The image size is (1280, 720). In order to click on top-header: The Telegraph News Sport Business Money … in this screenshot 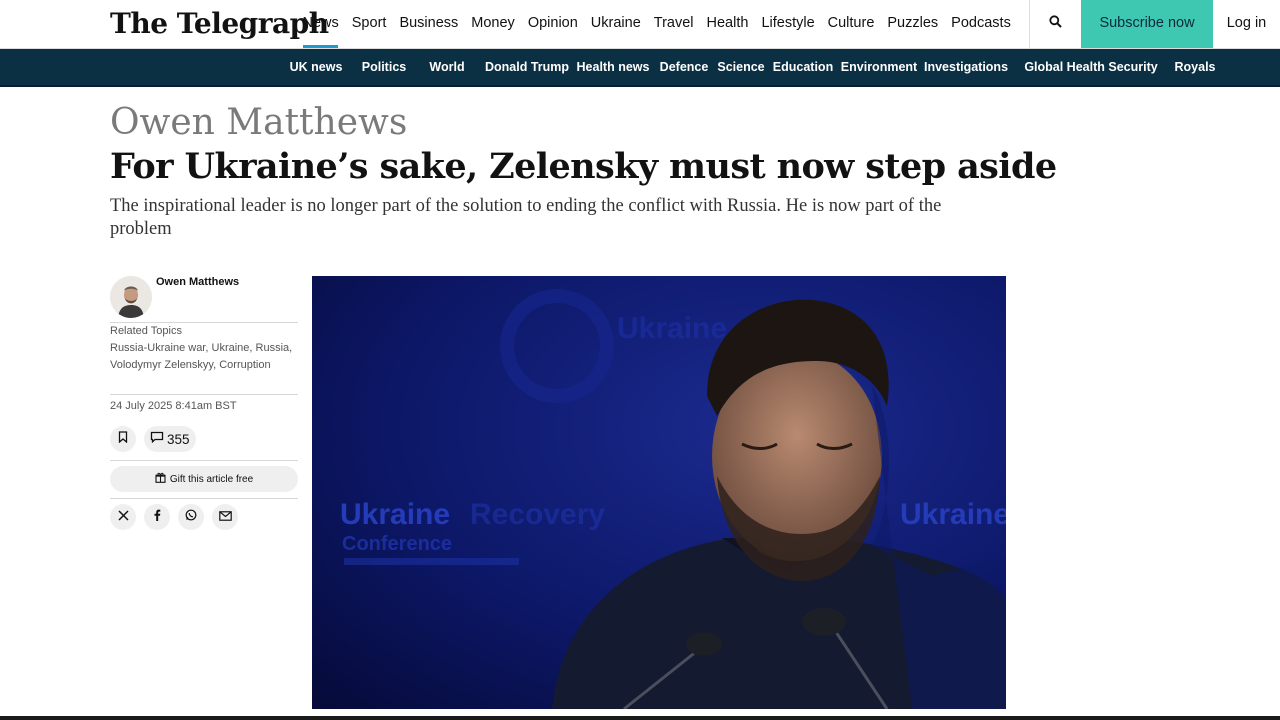, I will do `click(640, 24)`.